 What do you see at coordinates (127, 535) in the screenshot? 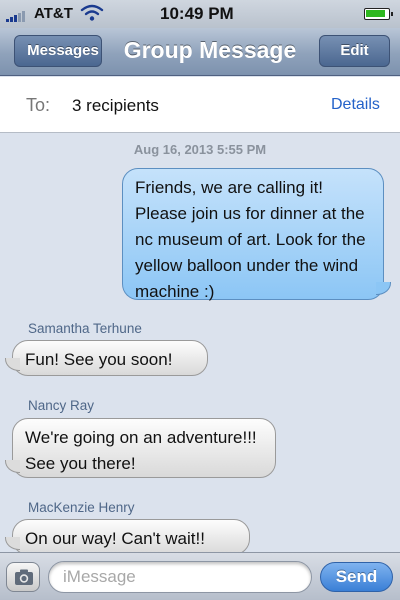
I see `incoming-message-bubble: On our way! Can't wait!!` at bounding box center [127, 535].